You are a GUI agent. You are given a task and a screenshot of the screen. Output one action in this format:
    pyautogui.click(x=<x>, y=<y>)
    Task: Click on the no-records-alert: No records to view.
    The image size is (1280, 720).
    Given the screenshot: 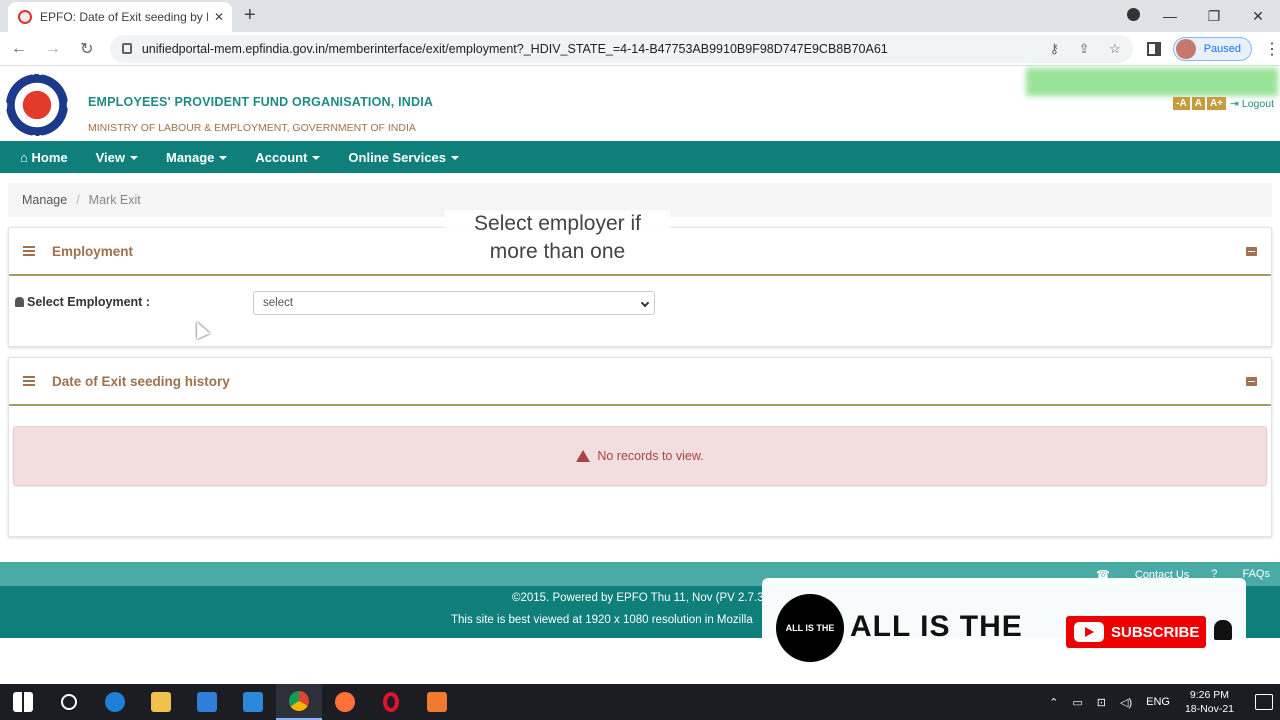 What is the action you would take?
    pyautogui.click(x=640, y=456)
    